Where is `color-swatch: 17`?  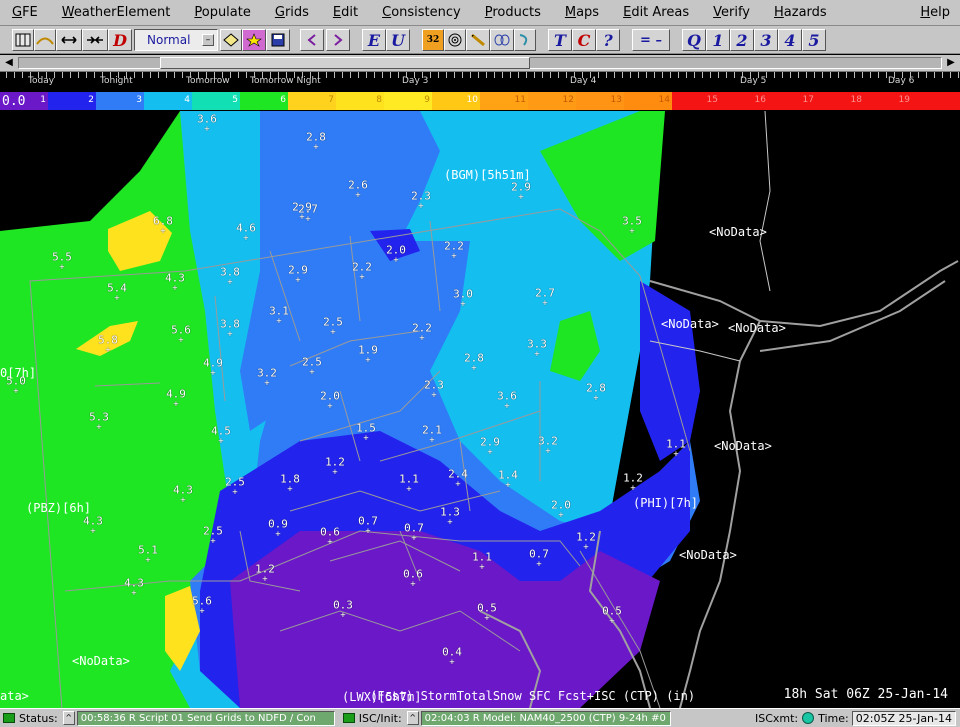
color-swatch: 17 is located at coordinates (792, 101).